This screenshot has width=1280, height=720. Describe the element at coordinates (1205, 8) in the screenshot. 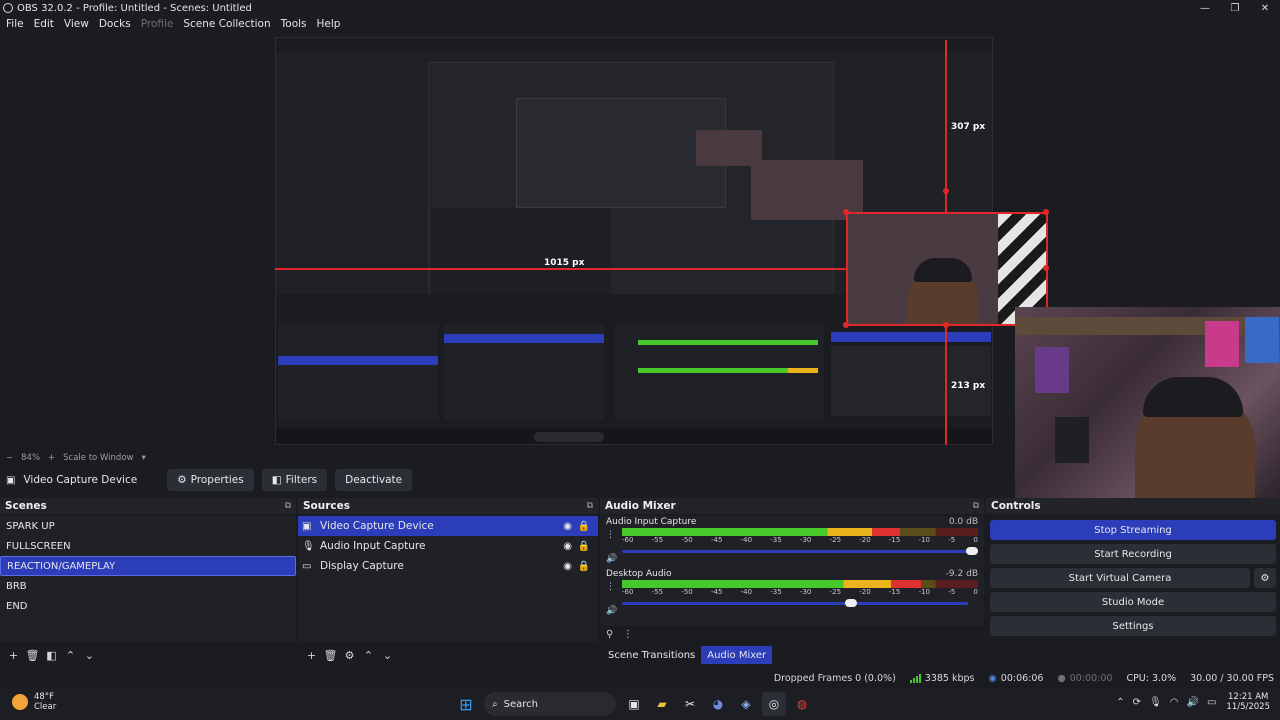

I see `minimize-button: —` at that location.